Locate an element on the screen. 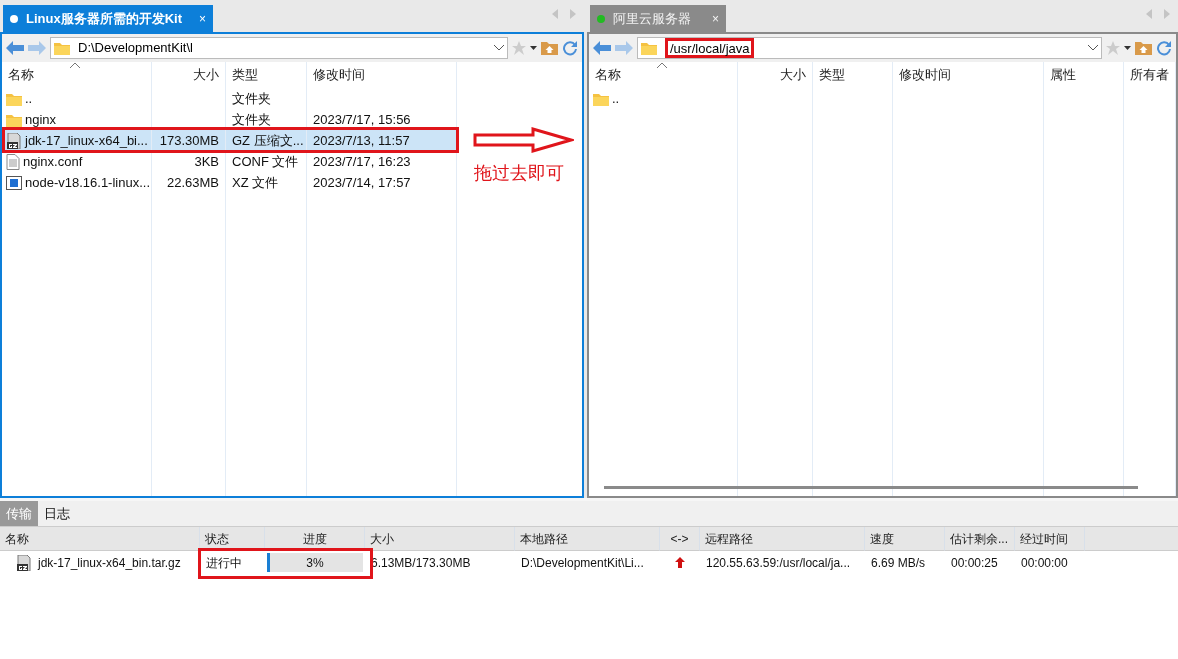 This screenshot has width=1178, height=659. column-header: 本地路径 is located at coordinates (587, 539).